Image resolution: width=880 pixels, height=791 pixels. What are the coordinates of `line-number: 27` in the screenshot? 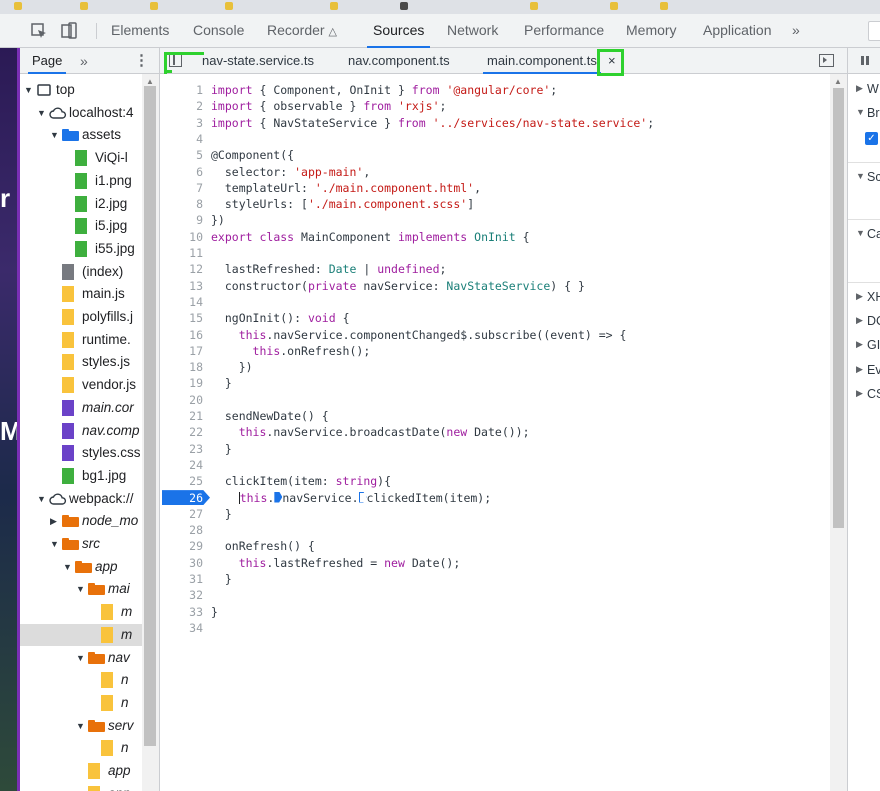 It's located at (181, 514).